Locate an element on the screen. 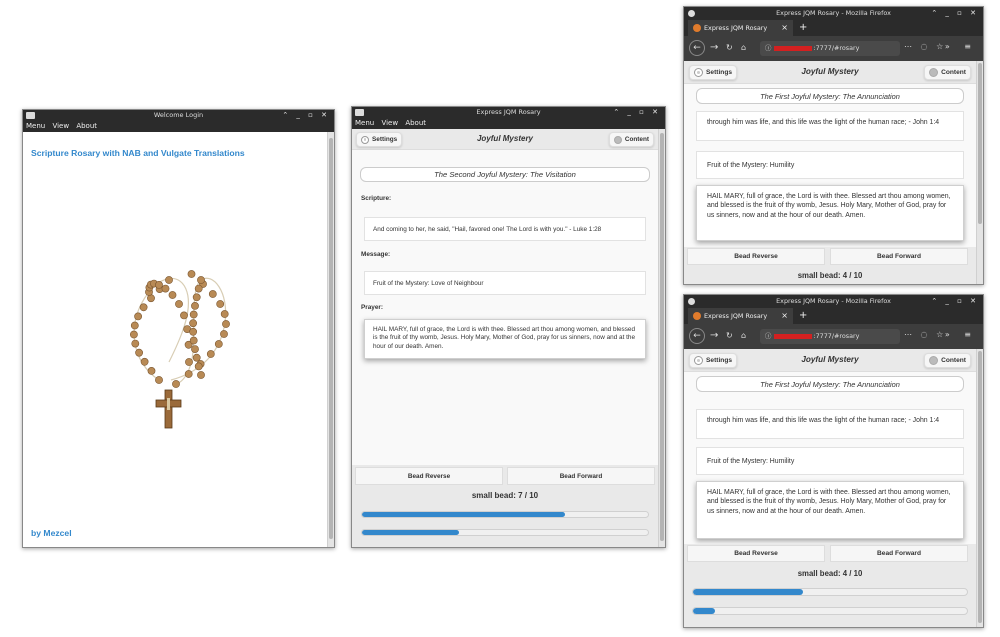 The width and height of the screenshot is (1000, 637). author-byline: by Mezcel is located at coordinates (51, 533).